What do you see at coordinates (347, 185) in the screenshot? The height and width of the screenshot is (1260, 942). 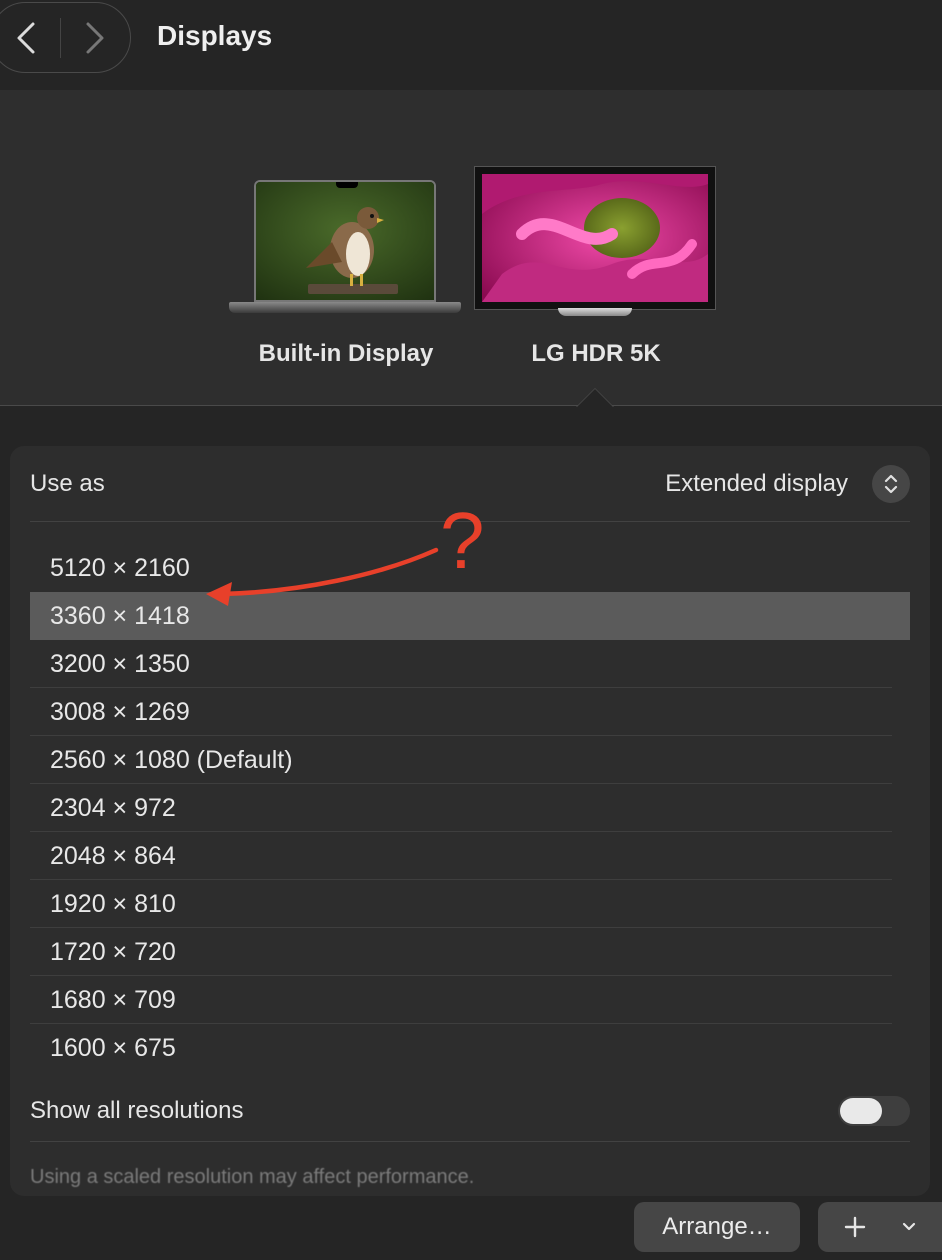 I see `laptop-notch` at bounding box center [347, 185].